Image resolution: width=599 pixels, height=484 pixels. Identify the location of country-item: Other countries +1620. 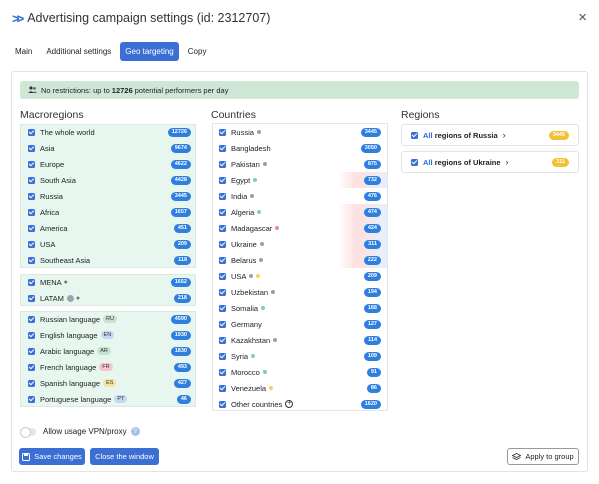
(300, 404).